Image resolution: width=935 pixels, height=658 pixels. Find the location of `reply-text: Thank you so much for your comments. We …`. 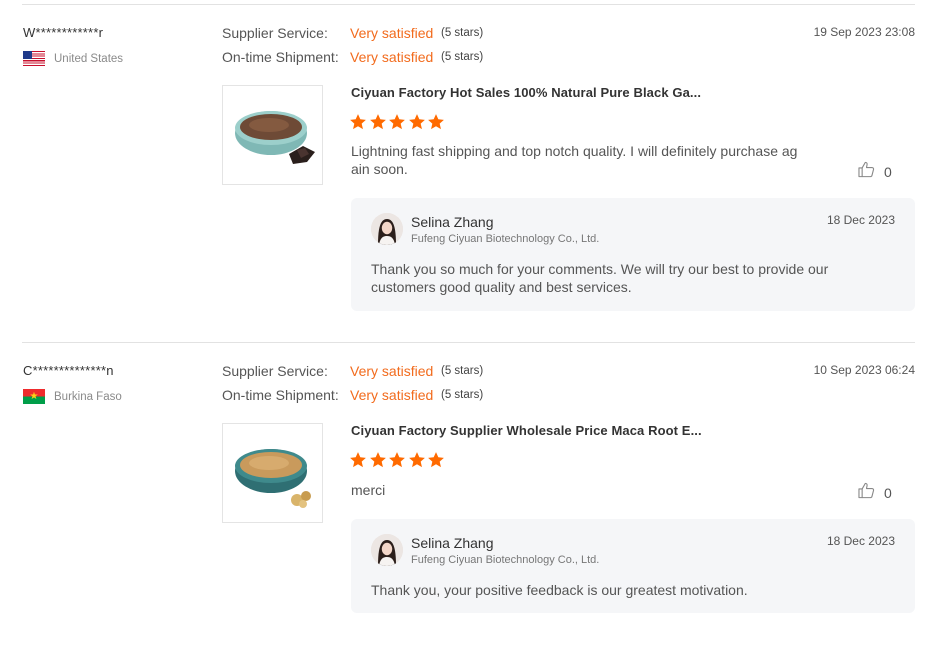

reply-text: Thank you so much for your comments. We … is located at coordinates (600, 278).